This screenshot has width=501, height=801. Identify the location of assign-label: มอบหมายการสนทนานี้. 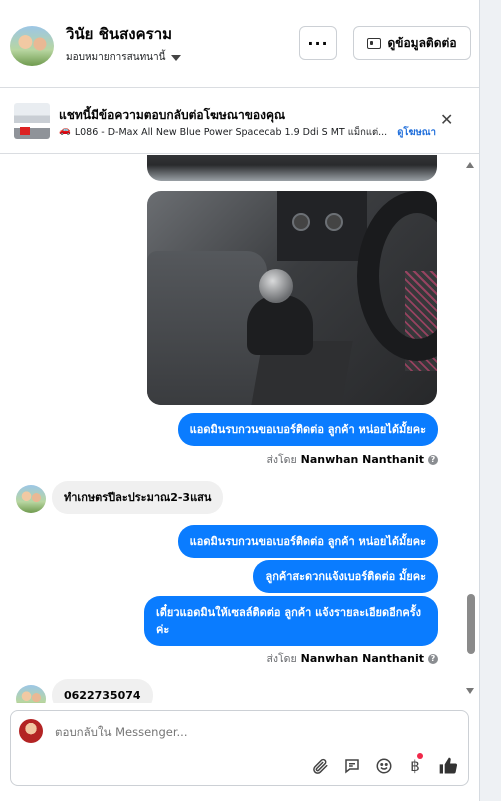
(116, 57).